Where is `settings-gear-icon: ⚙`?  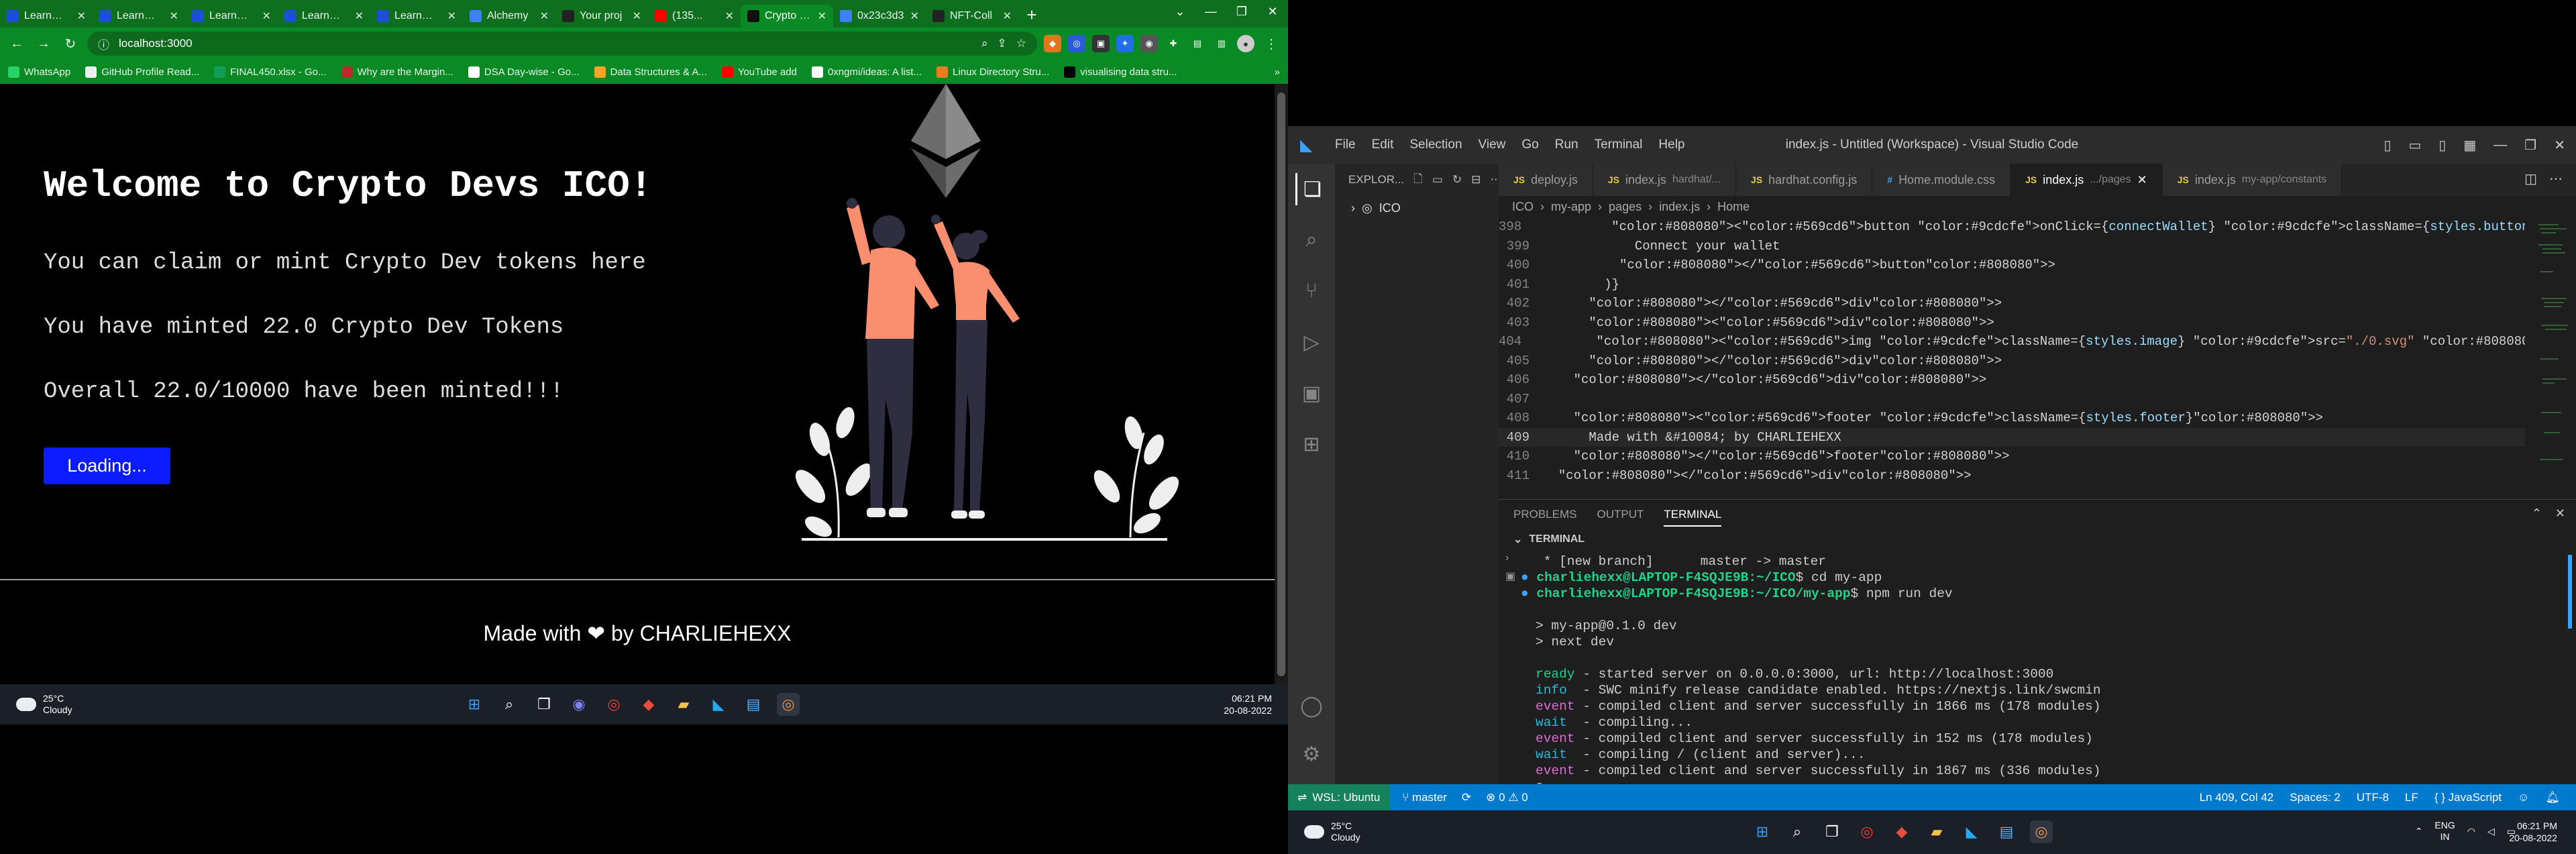 settings-gear-icon: ⚙ is located at coordinates (1311, 754).